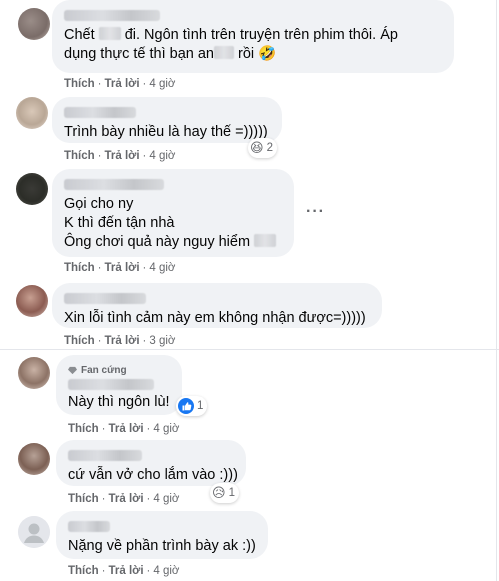 The image size is (499, 581). I want to click on haha-icon: 😆, so click(257, 147).